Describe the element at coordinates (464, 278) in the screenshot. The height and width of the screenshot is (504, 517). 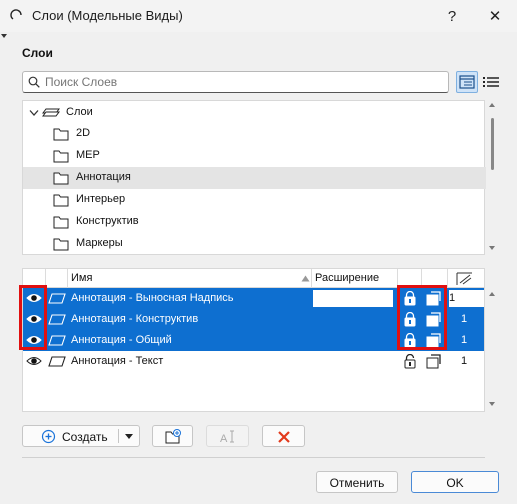
I see `intersection-priority-icon` at that location.